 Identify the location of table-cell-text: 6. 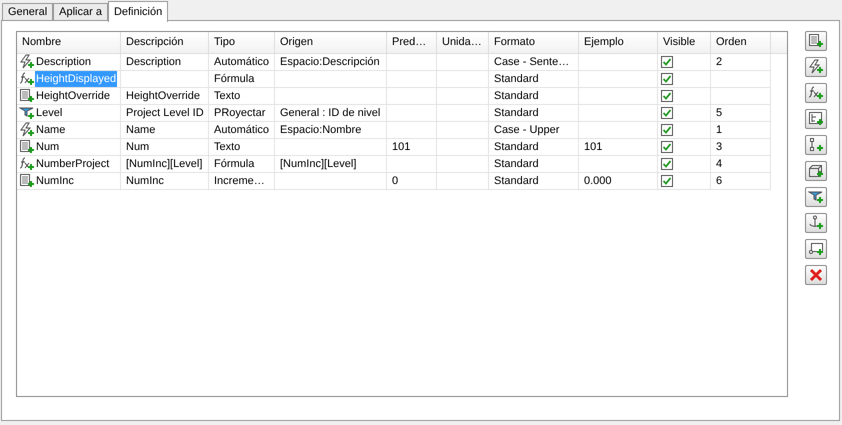
(719, 181).